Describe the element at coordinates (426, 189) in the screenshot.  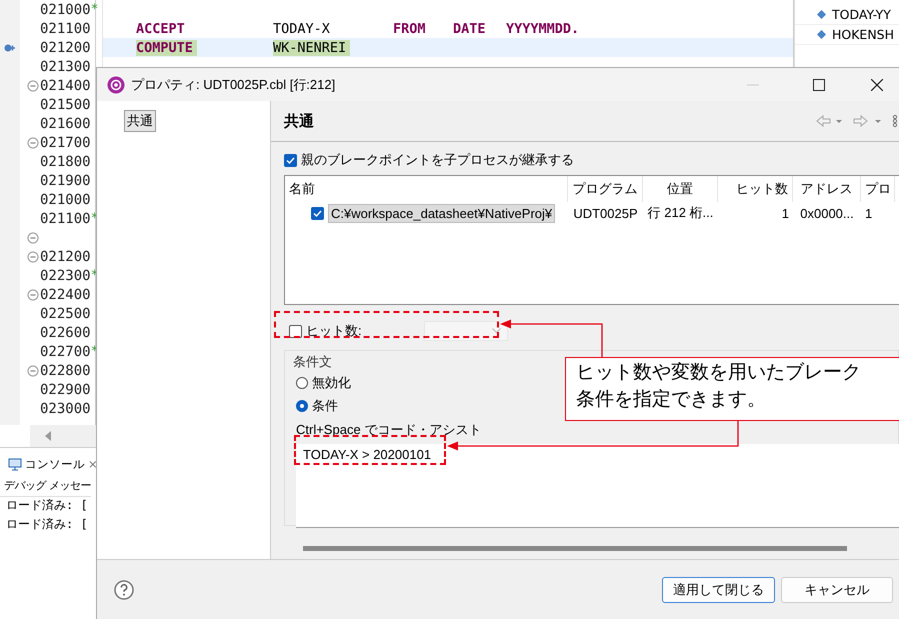
I see `column-header: 名前` at that location.